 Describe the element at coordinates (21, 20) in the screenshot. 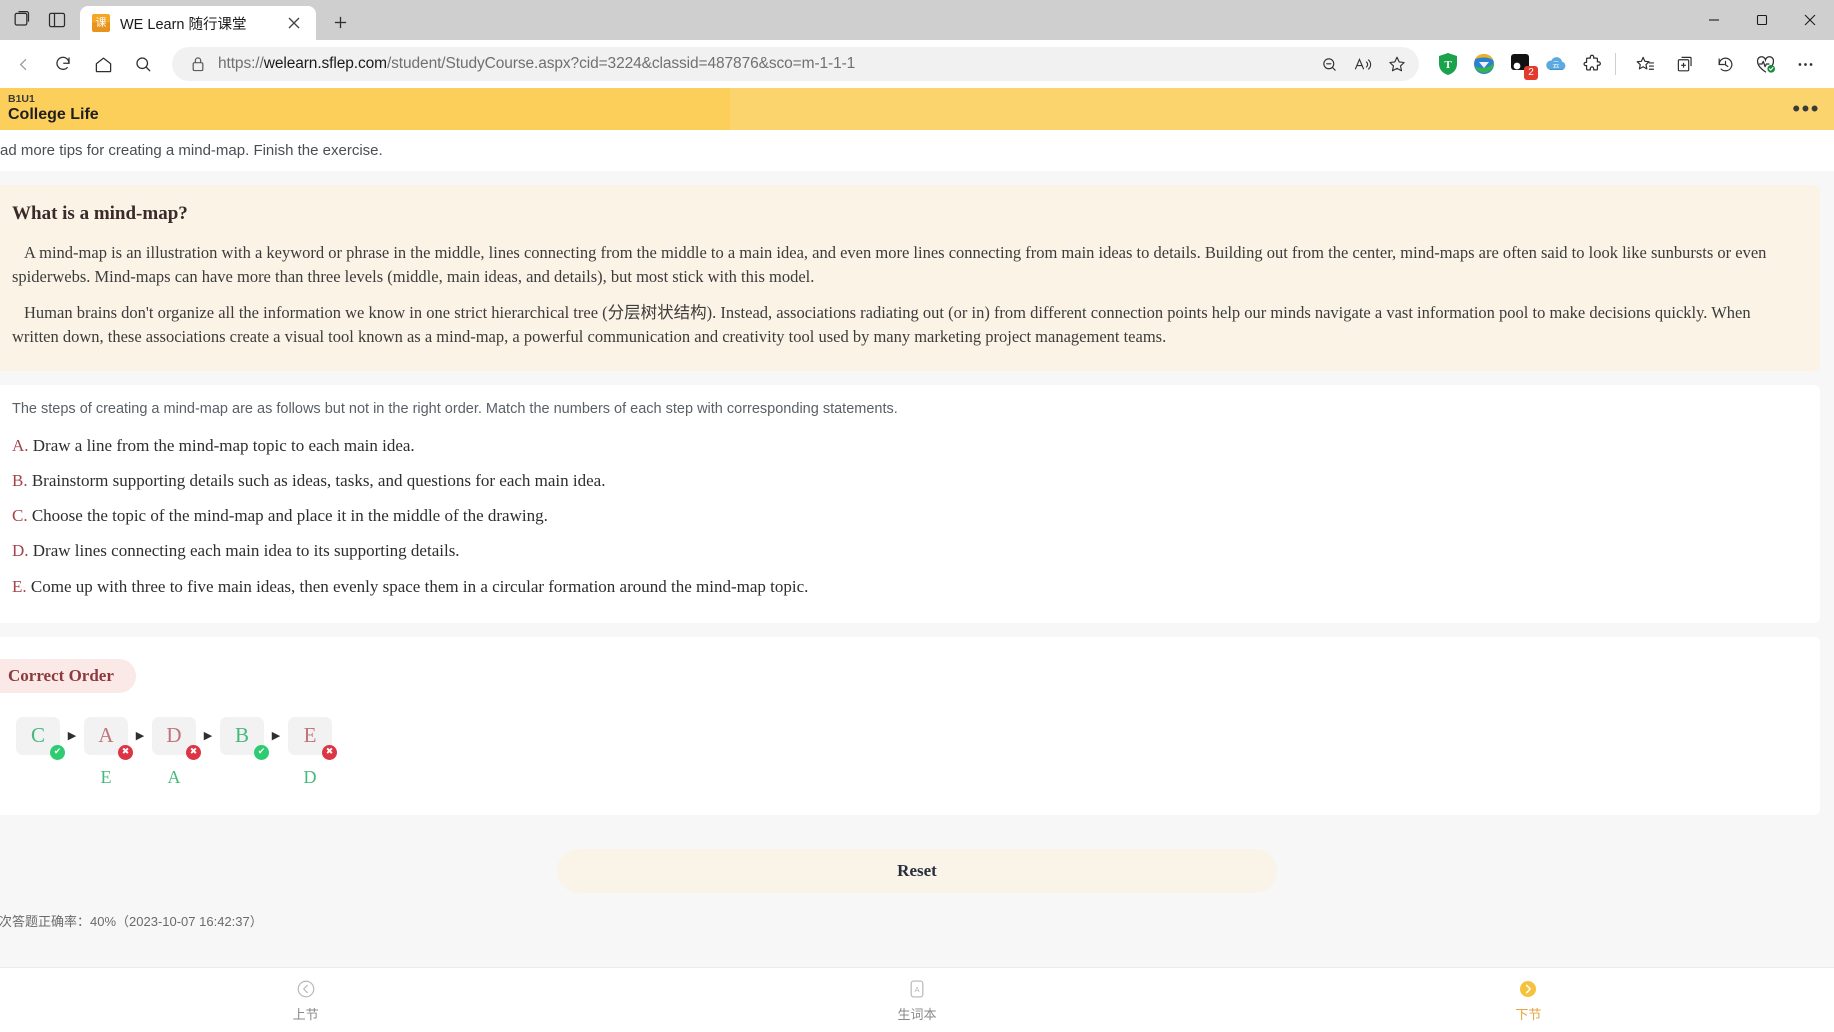

I see `tab-search-icon` at that location.